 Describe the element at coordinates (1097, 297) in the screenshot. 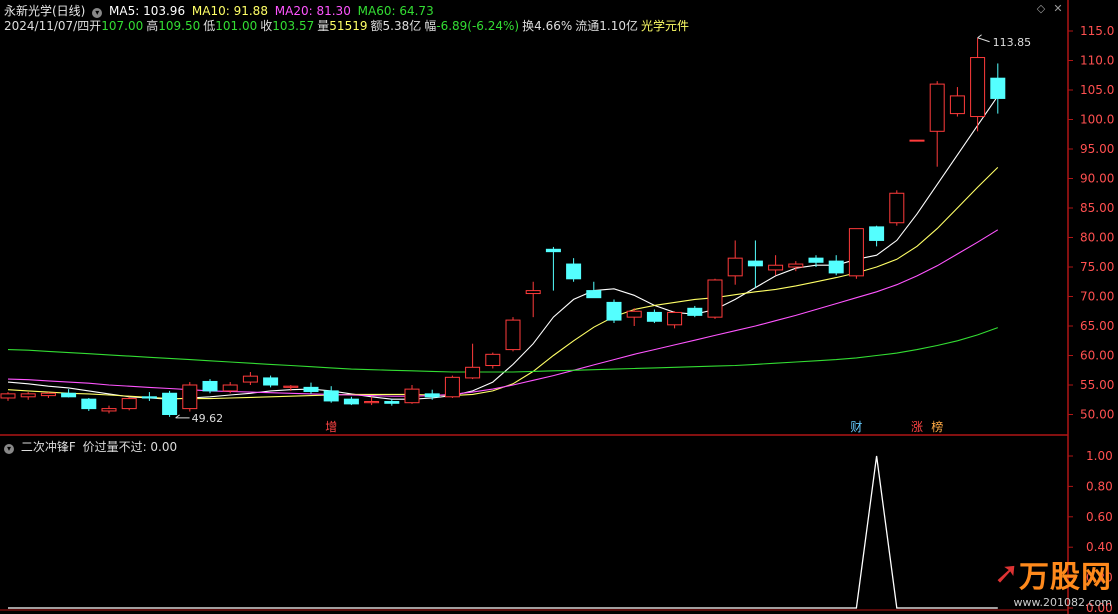

I see `price-tick-label: 70.00` at that location.